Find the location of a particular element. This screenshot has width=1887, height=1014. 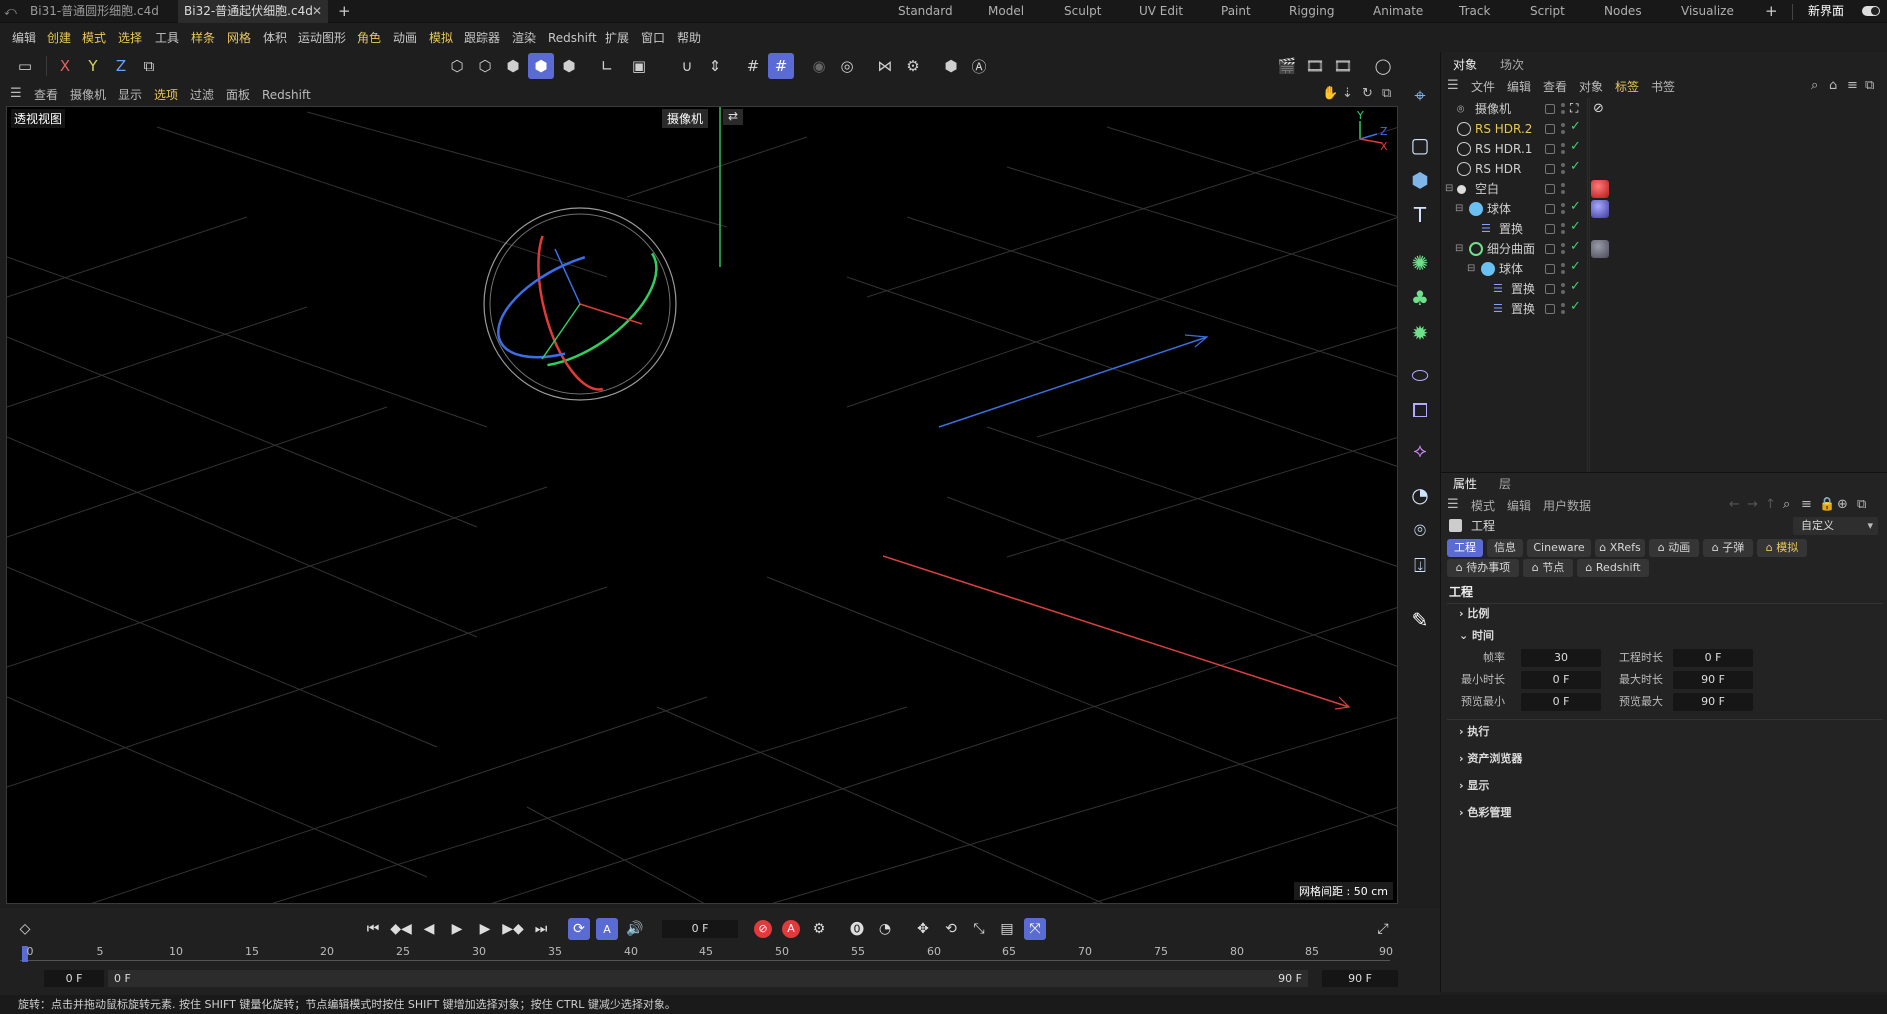

home-icon: ⌂ is located at coordinates (1833, 85).